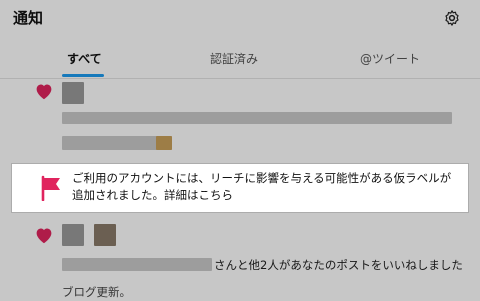 Image resolution: width=480 pixels, height=301 pixels. Describe the element at coordinates (267, 195) in the screenshot. I see `notice-line-2: 追加されました。詳細はこちら` at that location.